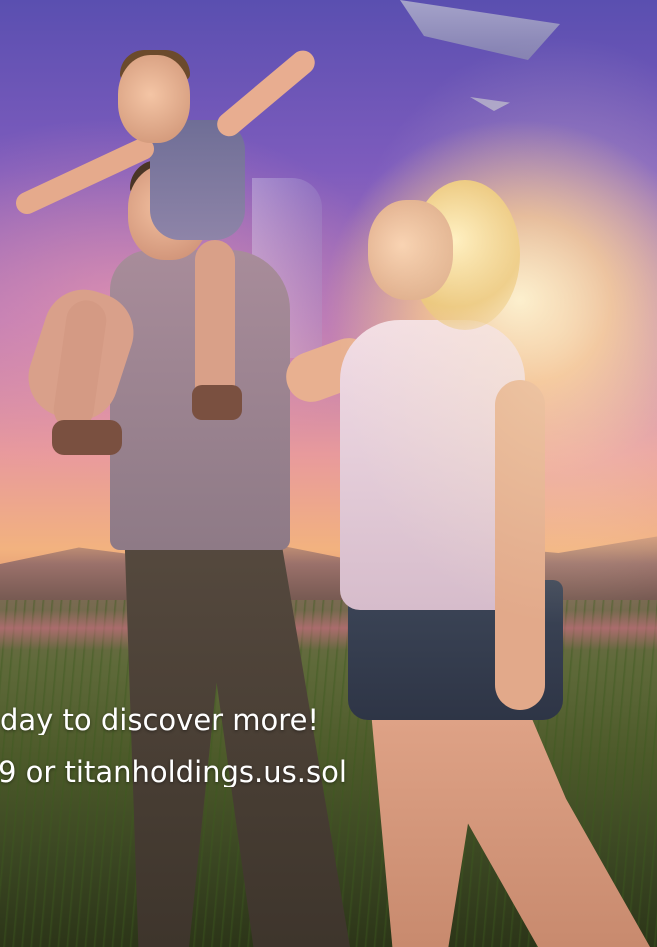  What do you see at coordinates (173, 772) in the screenshot?
I see `caption-line-2: 9 or titanholdings.us.sol` at bounding box center [173, 772].